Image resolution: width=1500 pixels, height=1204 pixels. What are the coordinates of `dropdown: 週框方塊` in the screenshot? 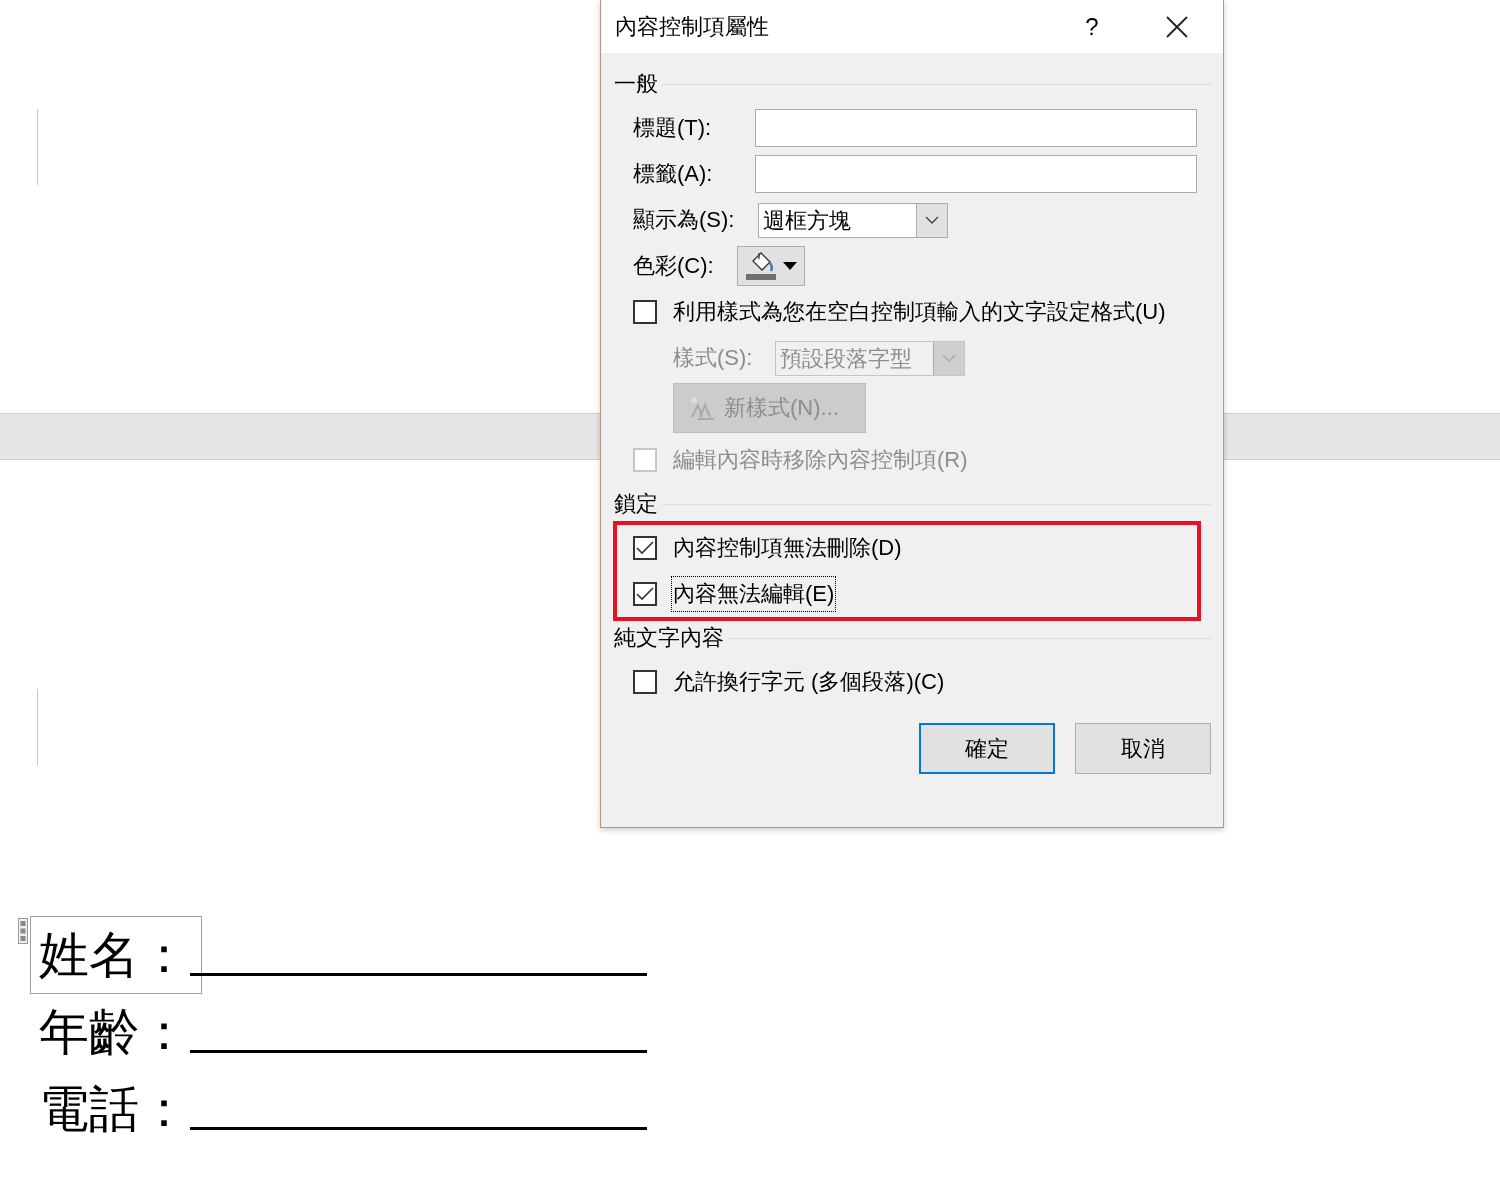 It's located at (853, 220).